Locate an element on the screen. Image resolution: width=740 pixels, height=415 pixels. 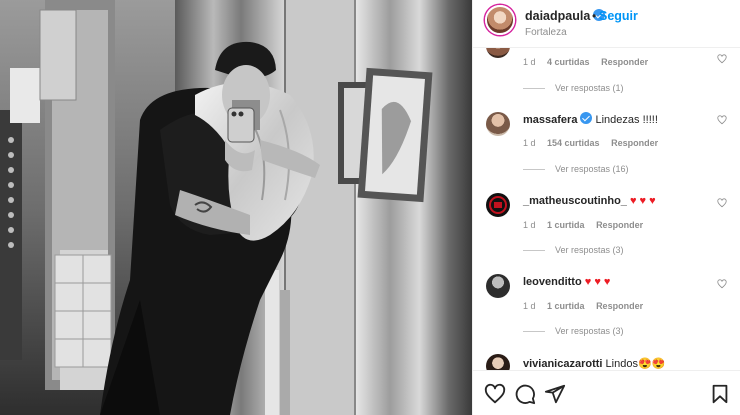
comment-username: leovenditto is located at coordinates (552, 282).